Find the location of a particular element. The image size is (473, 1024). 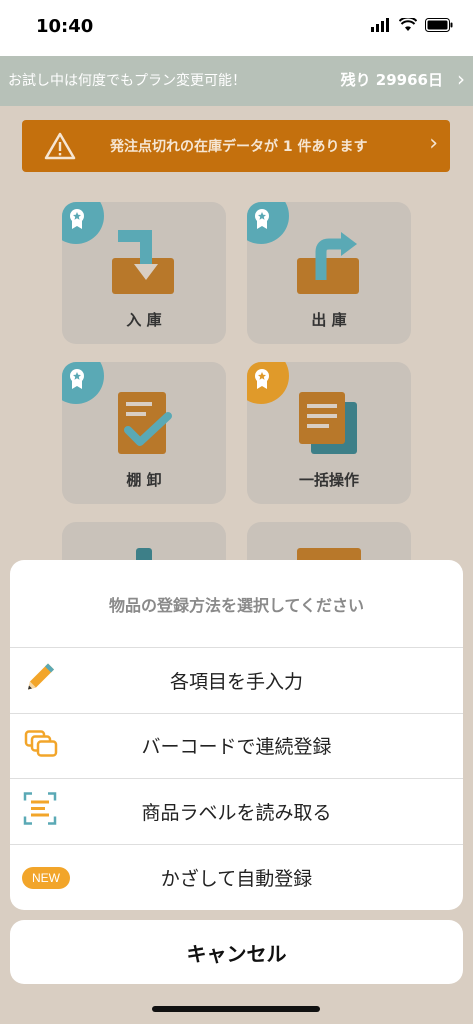

pencil-icon is located at coordinates (40, 680).